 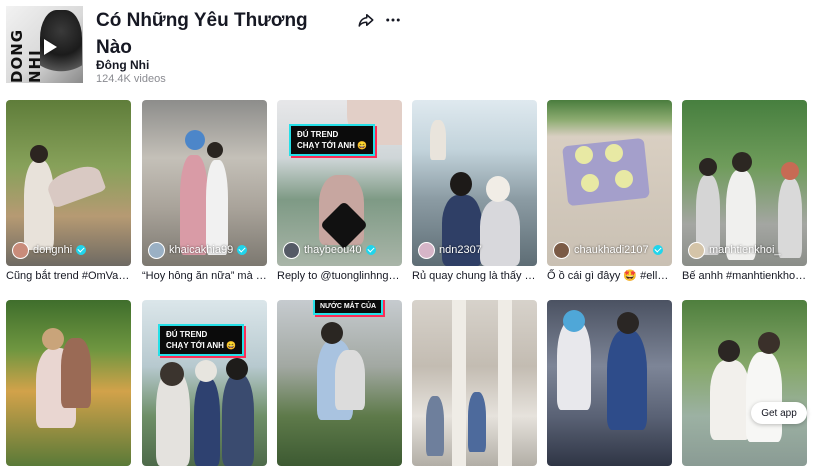 I want to click on creator-tag: dongnhi, so click(x=49, y=250).